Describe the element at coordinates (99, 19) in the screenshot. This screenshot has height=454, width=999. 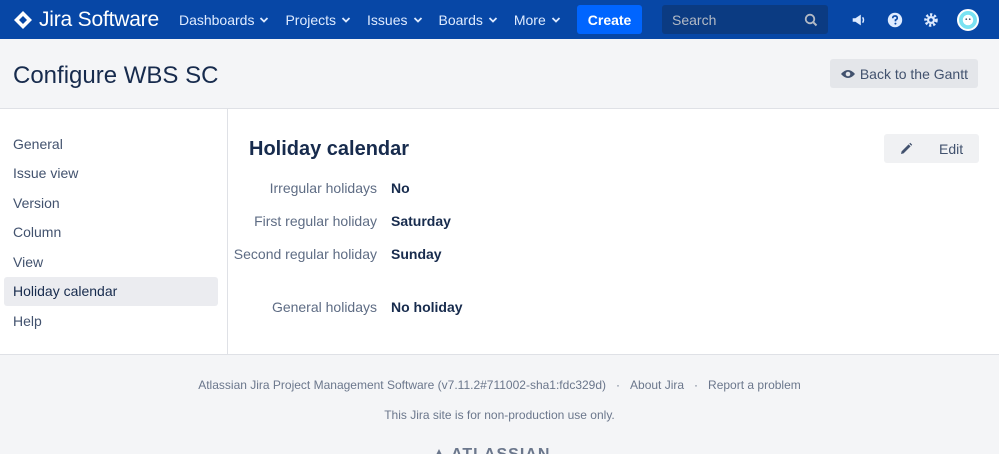
I see `logo-text: Jira Software` at that location.